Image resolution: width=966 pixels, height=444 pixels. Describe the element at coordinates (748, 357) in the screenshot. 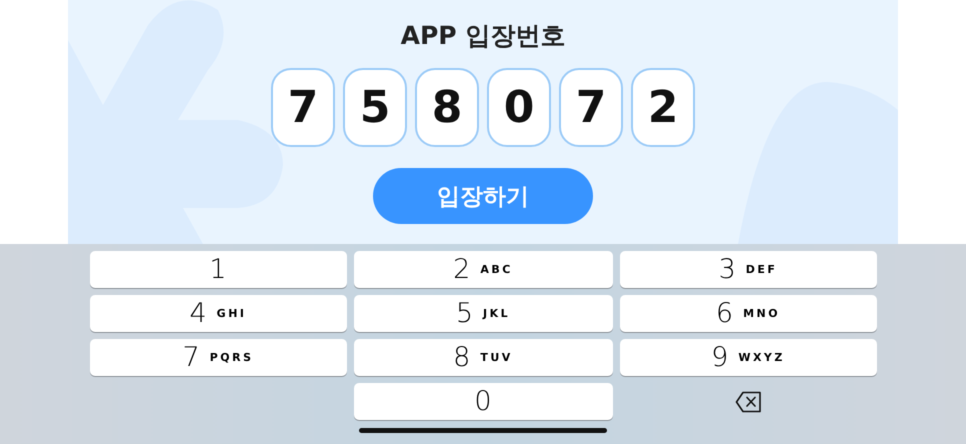

I see `keypad-key: 9 WXYZ` at that location.